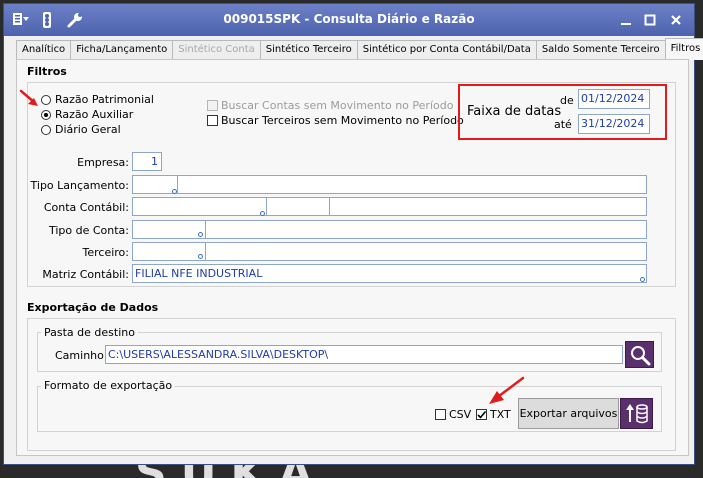  I want to click on terceiro-input, so click(389, 251).